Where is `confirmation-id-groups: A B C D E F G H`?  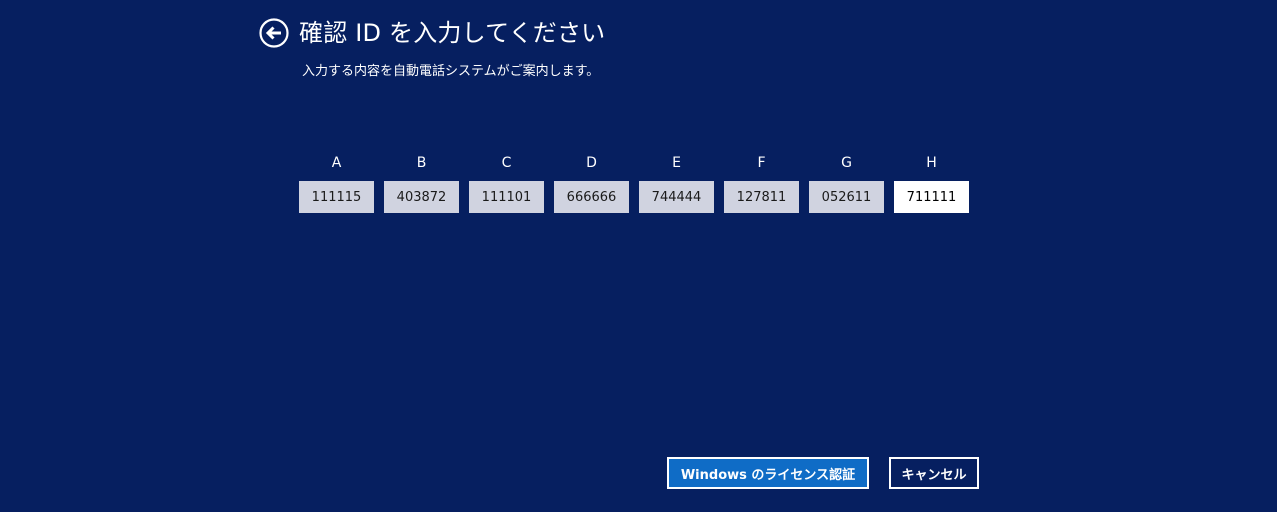 confirmation-id-groups: A B C D E F G H is located at coordinates (634, 183).